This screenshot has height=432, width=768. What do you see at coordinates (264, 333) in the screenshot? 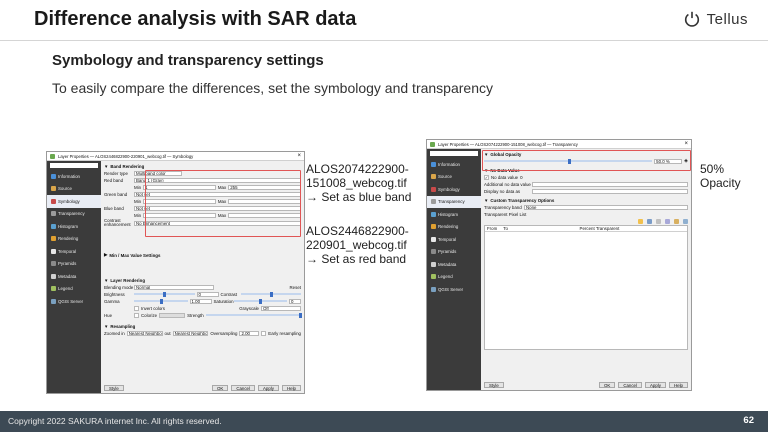
I see `early-resampling-checkbox` at bounding box center [264, 333].